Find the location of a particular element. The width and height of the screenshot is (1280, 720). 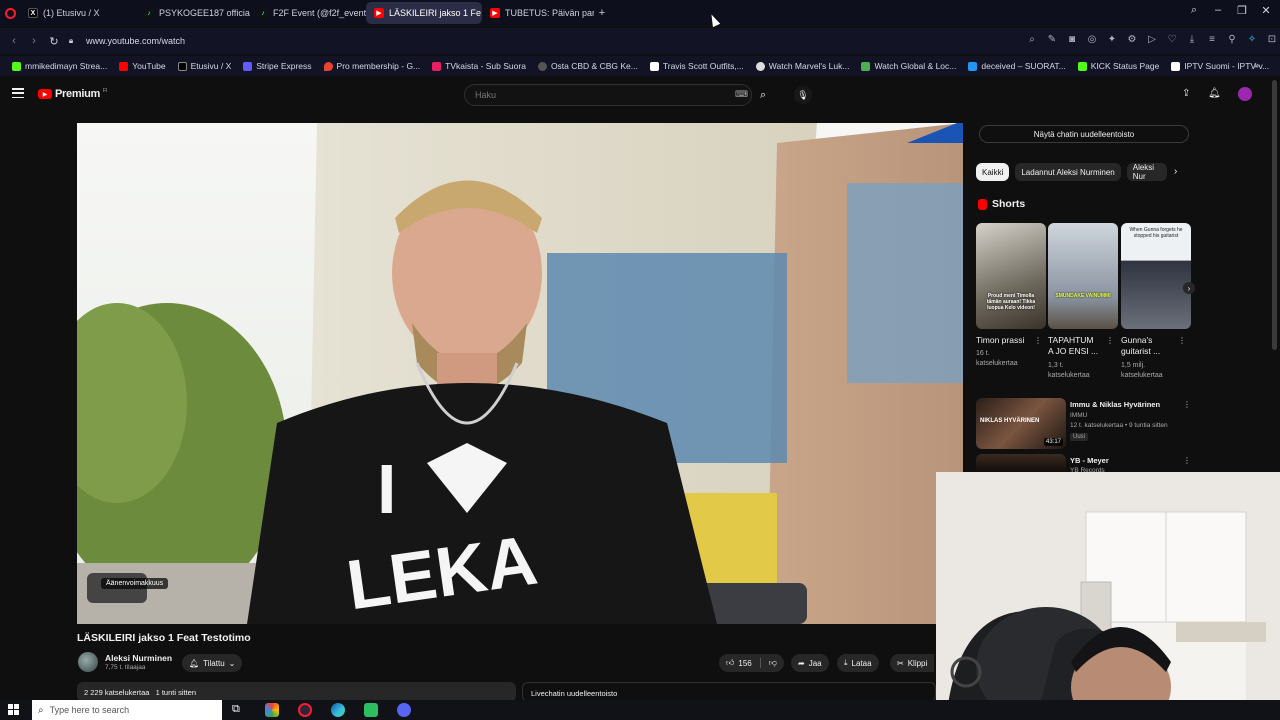

notifications-bell-icon: 🔔︎ is located at coordinates (1214, 93).